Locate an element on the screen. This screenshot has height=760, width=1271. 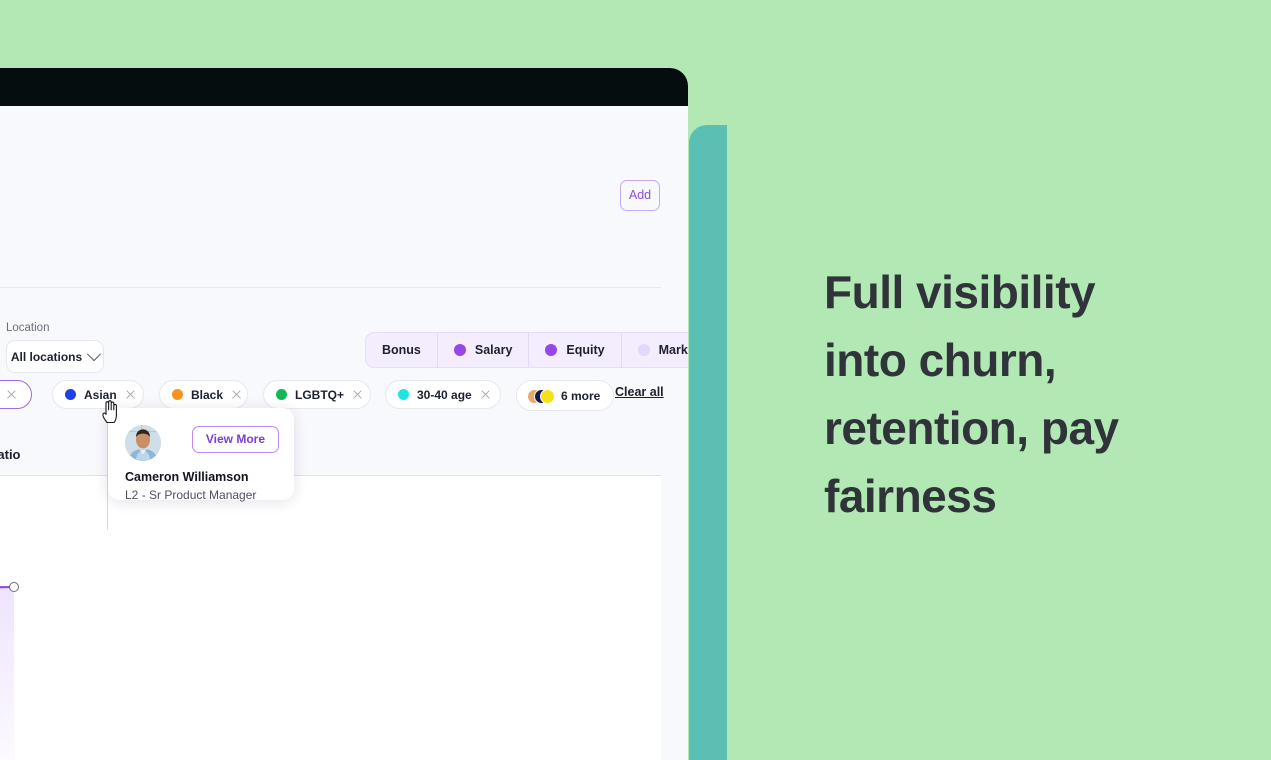
segment-salary: Salary is located at coordinates (484, 350).